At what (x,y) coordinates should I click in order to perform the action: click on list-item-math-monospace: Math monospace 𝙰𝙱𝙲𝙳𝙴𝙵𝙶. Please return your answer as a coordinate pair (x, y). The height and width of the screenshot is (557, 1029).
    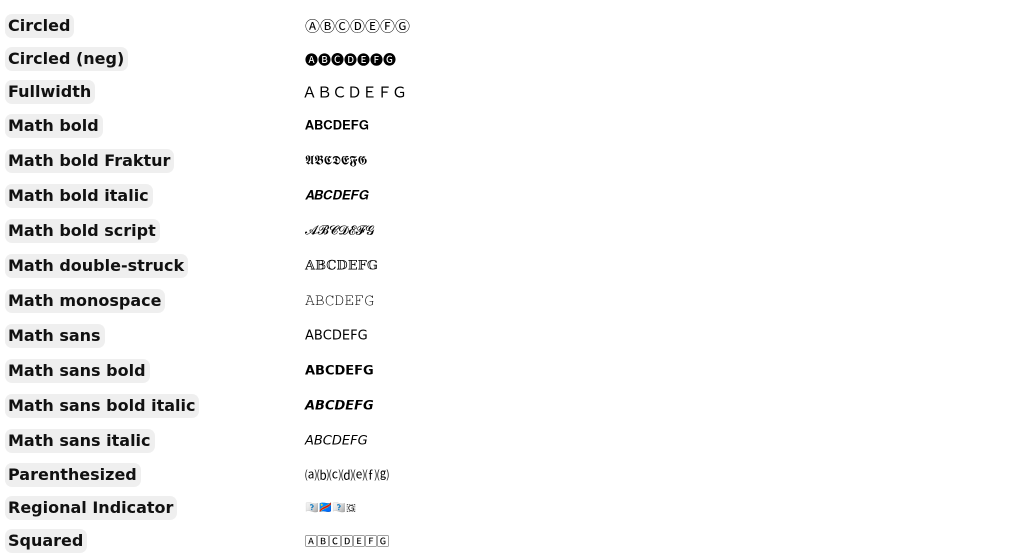
    Looking at the image, I should click on (514, 301).